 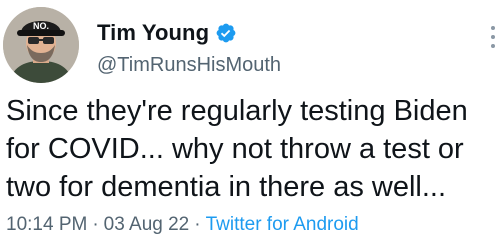 I want to click on author-block: Tim Young @TimRunsHisMouth, so click(x=189, y=48).